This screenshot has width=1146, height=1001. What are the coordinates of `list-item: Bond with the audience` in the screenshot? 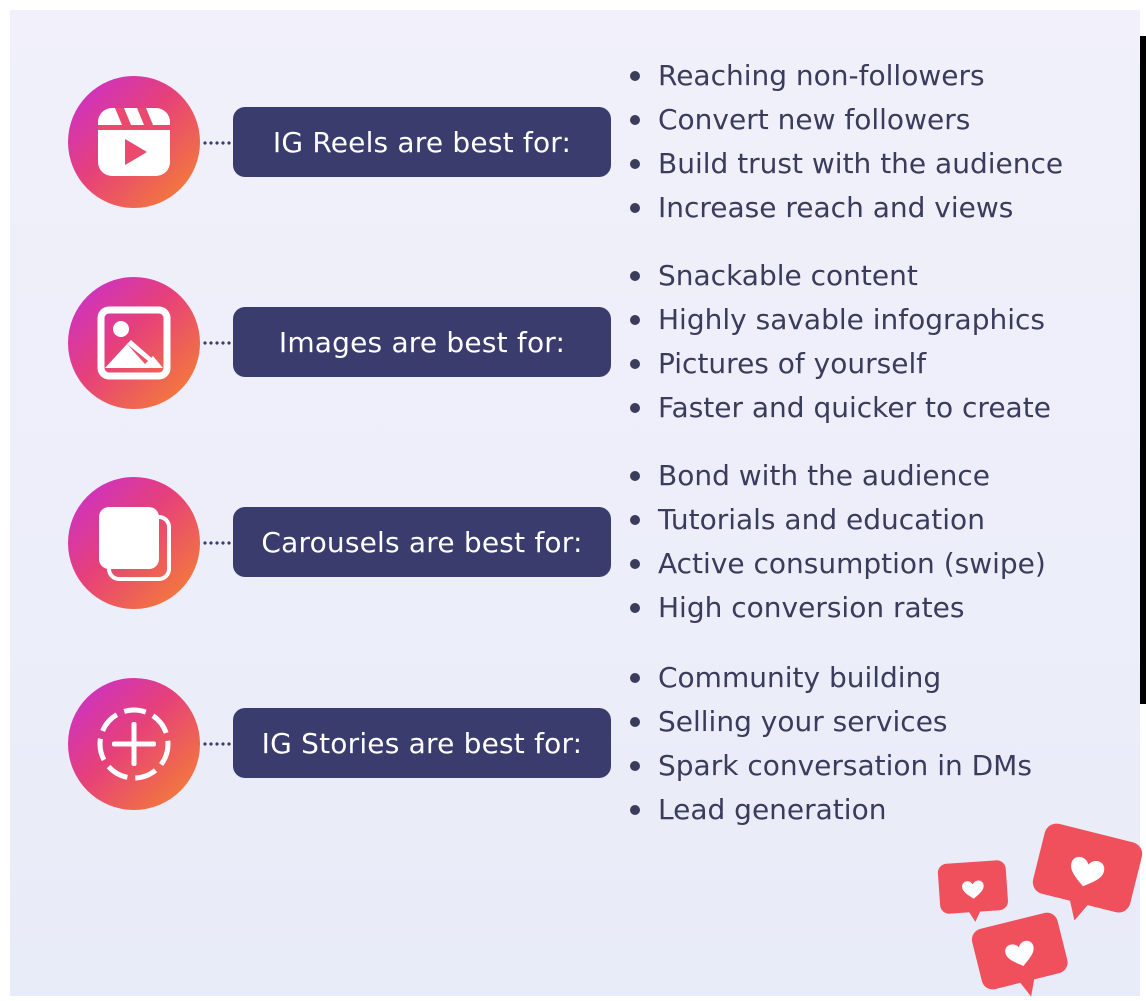 It's located at (837, 476).